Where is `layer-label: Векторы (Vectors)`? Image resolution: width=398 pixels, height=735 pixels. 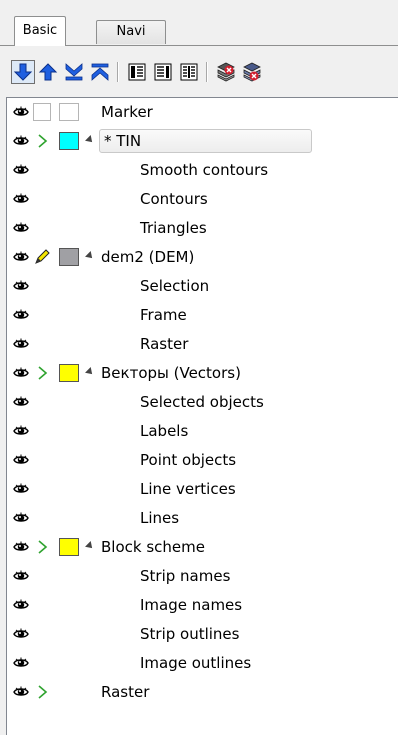 layer-label: Векторы (Vectors) is located at coordinates (171, 373).